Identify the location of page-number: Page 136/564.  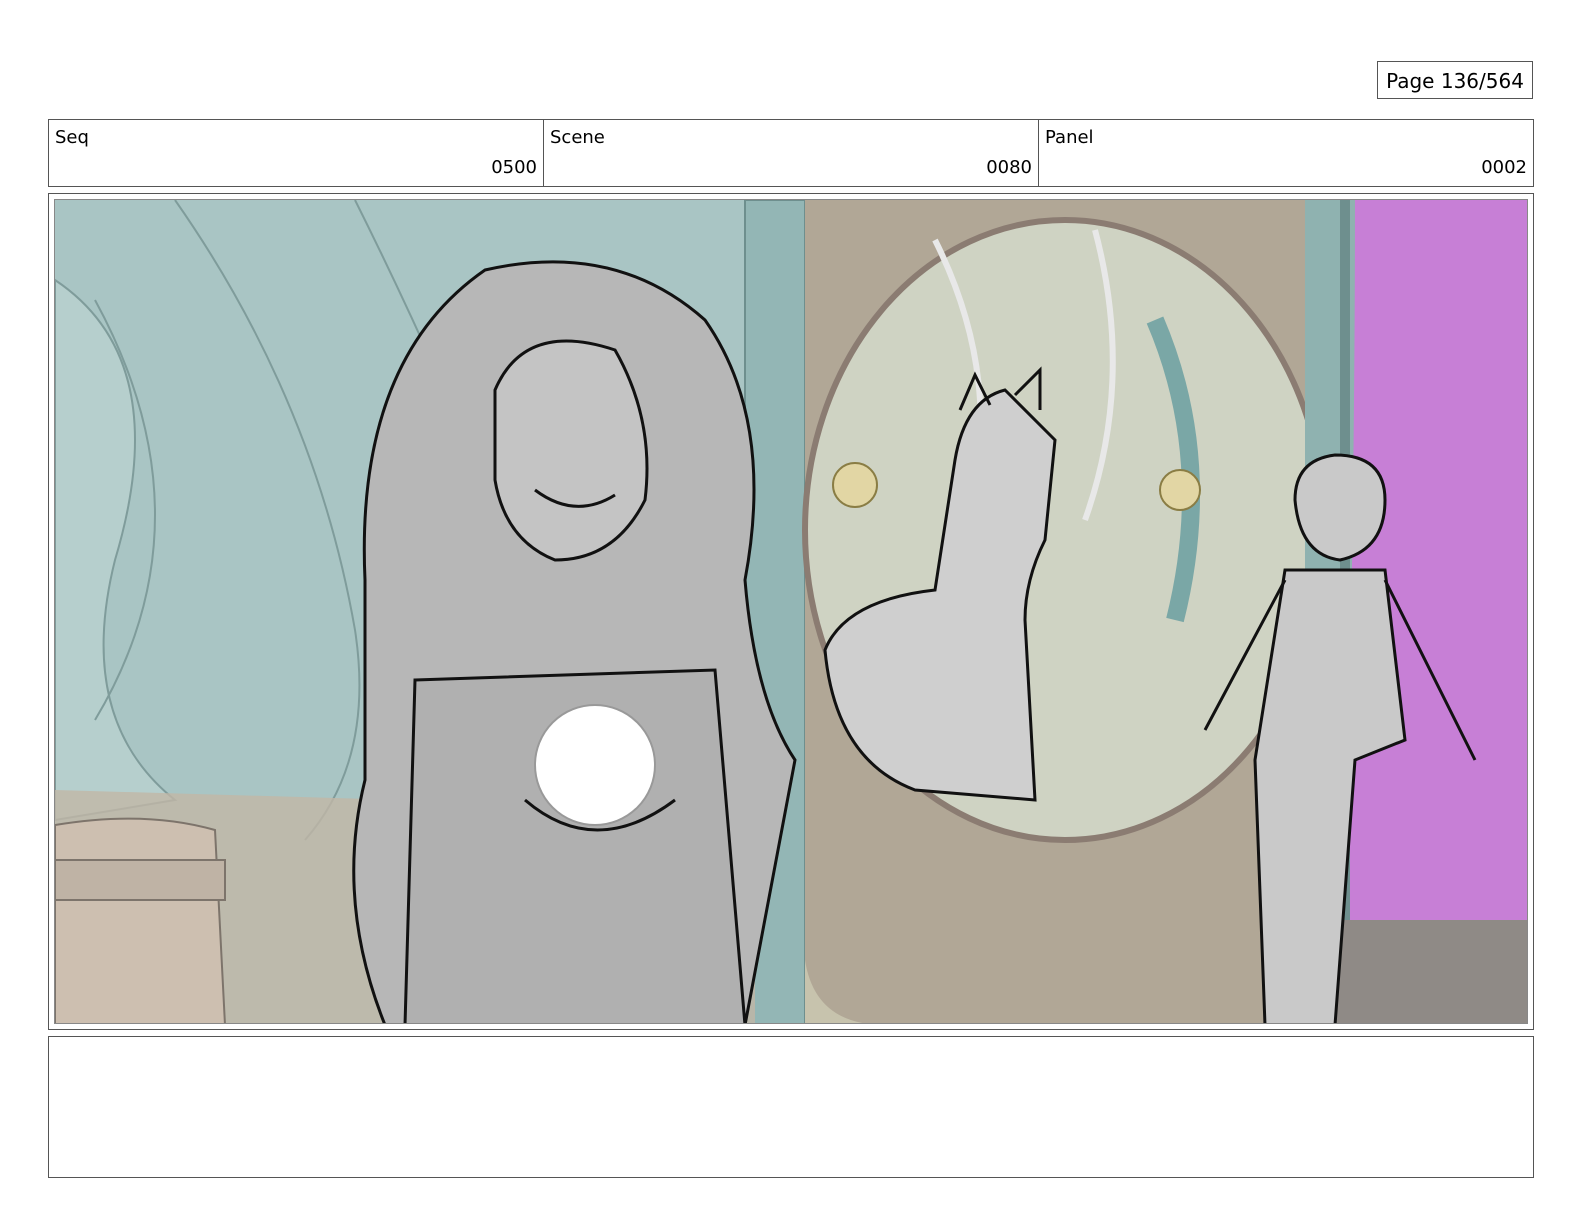
(1455, 80).